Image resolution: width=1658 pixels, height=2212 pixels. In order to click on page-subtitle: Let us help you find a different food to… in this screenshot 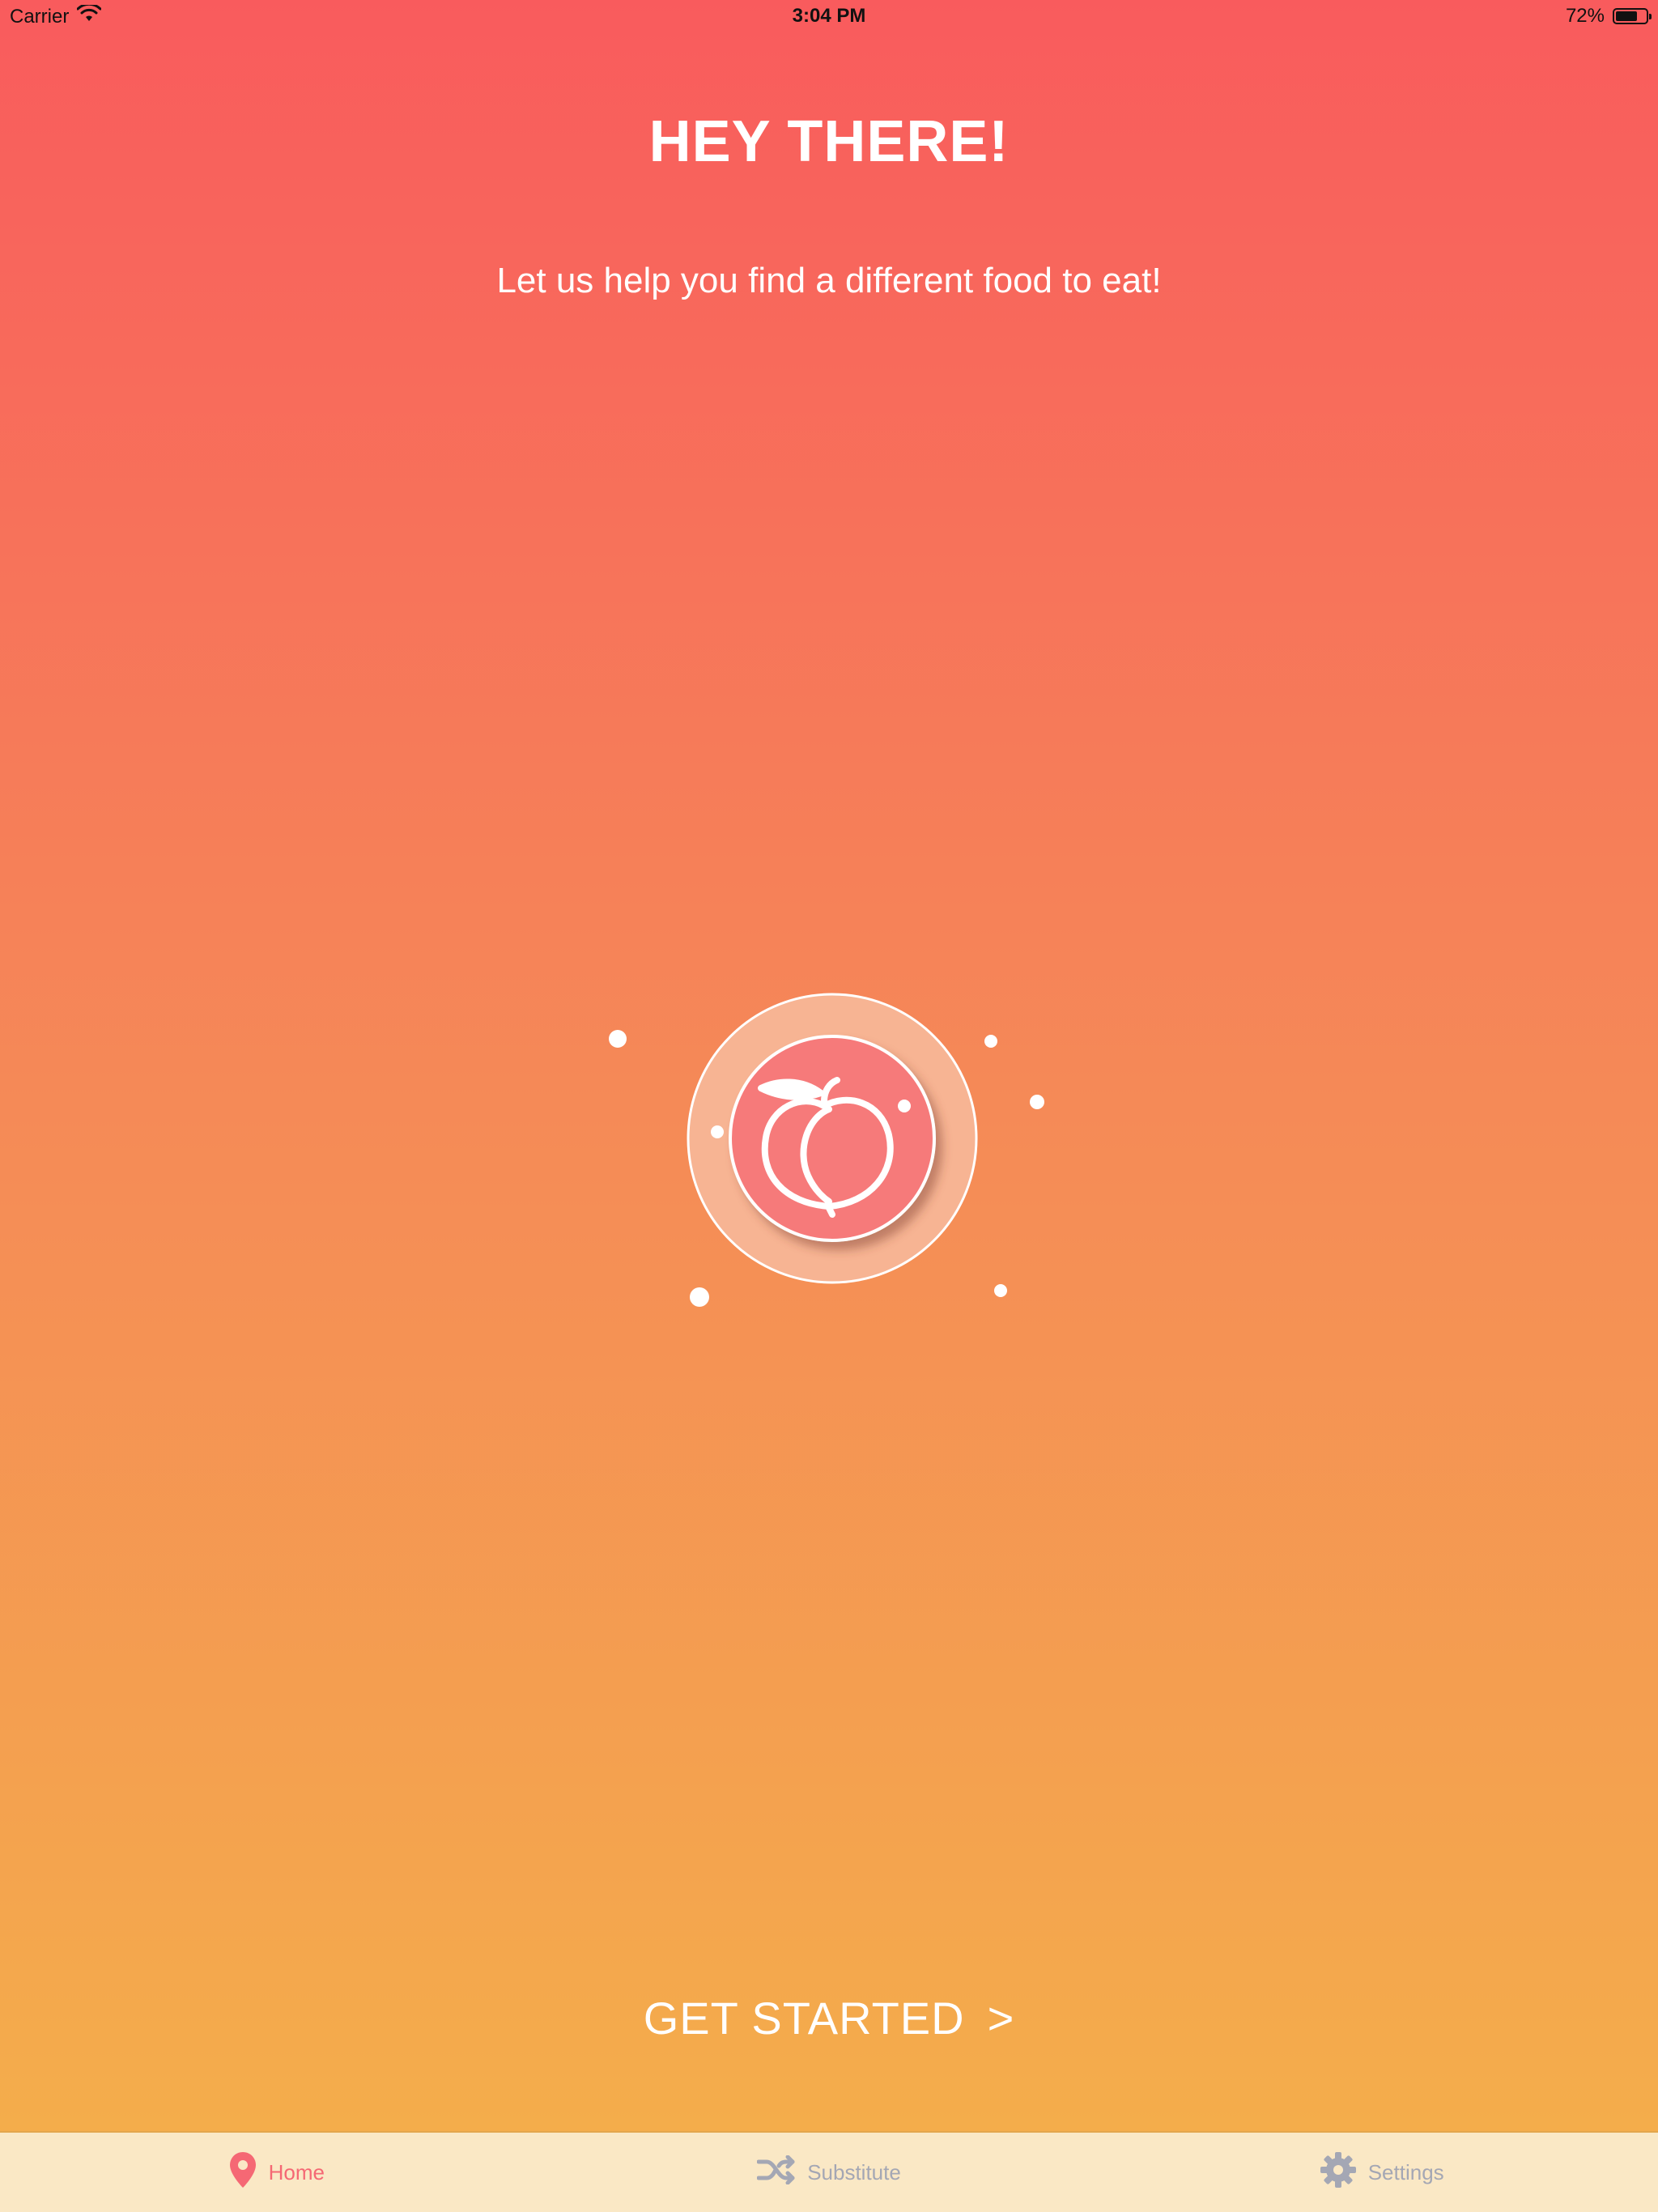, I will do `click(829, 280)`.